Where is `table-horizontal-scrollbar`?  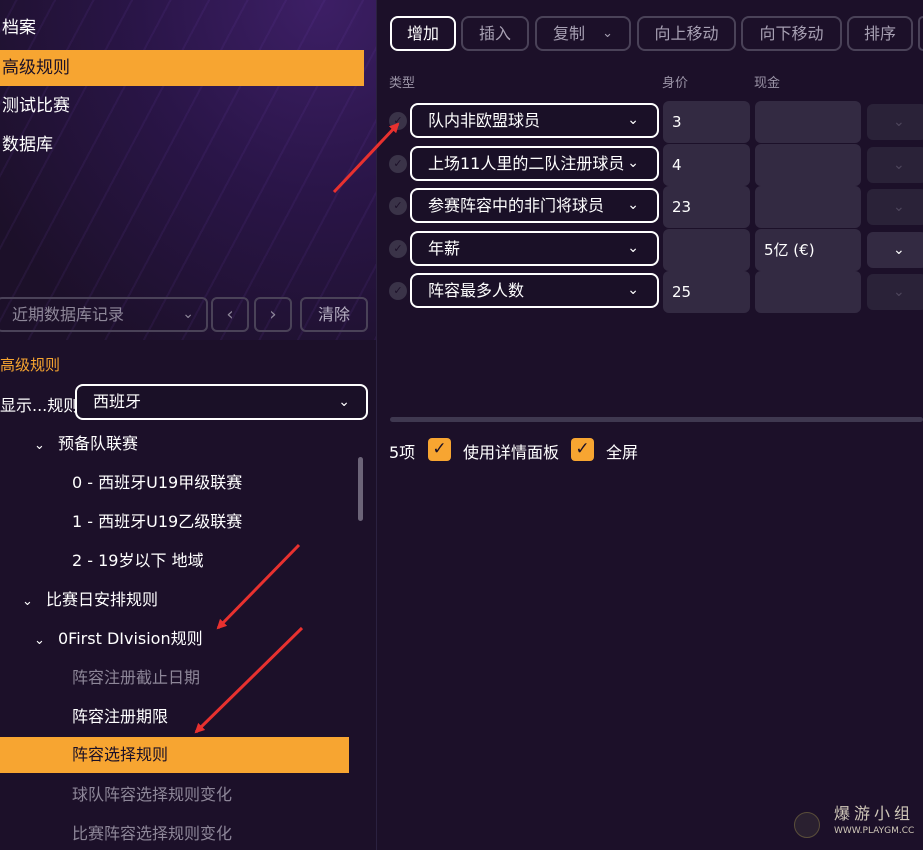 table-horizontal-scrollbar is located at coordinates (656, 419).